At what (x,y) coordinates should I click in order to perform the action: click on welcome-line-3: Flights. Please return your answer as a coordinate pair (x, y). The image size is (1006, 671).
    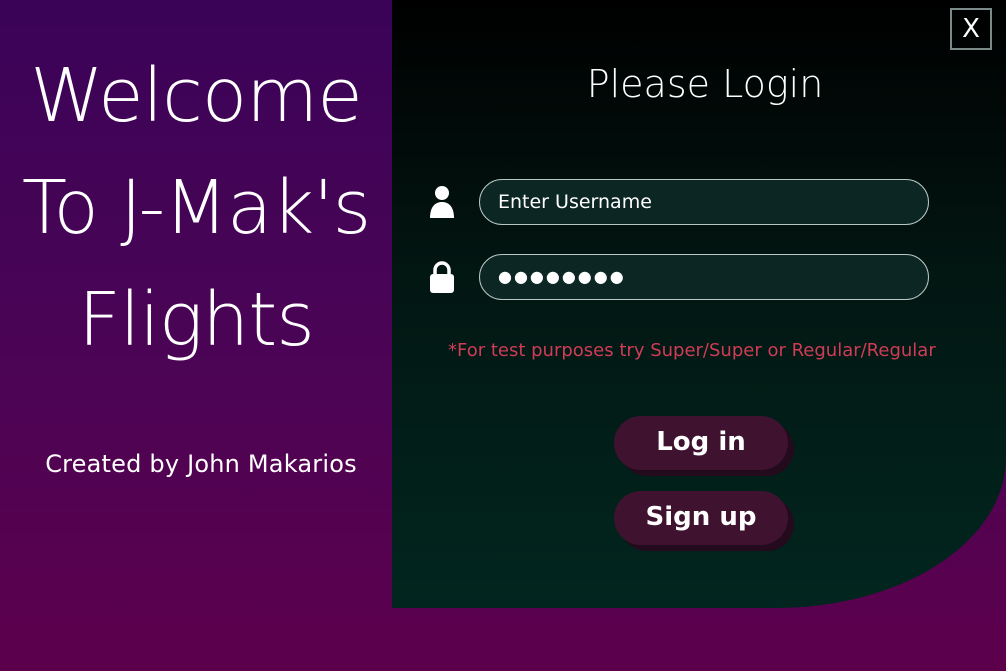
    Looking at the image, I should click on (196, 320).